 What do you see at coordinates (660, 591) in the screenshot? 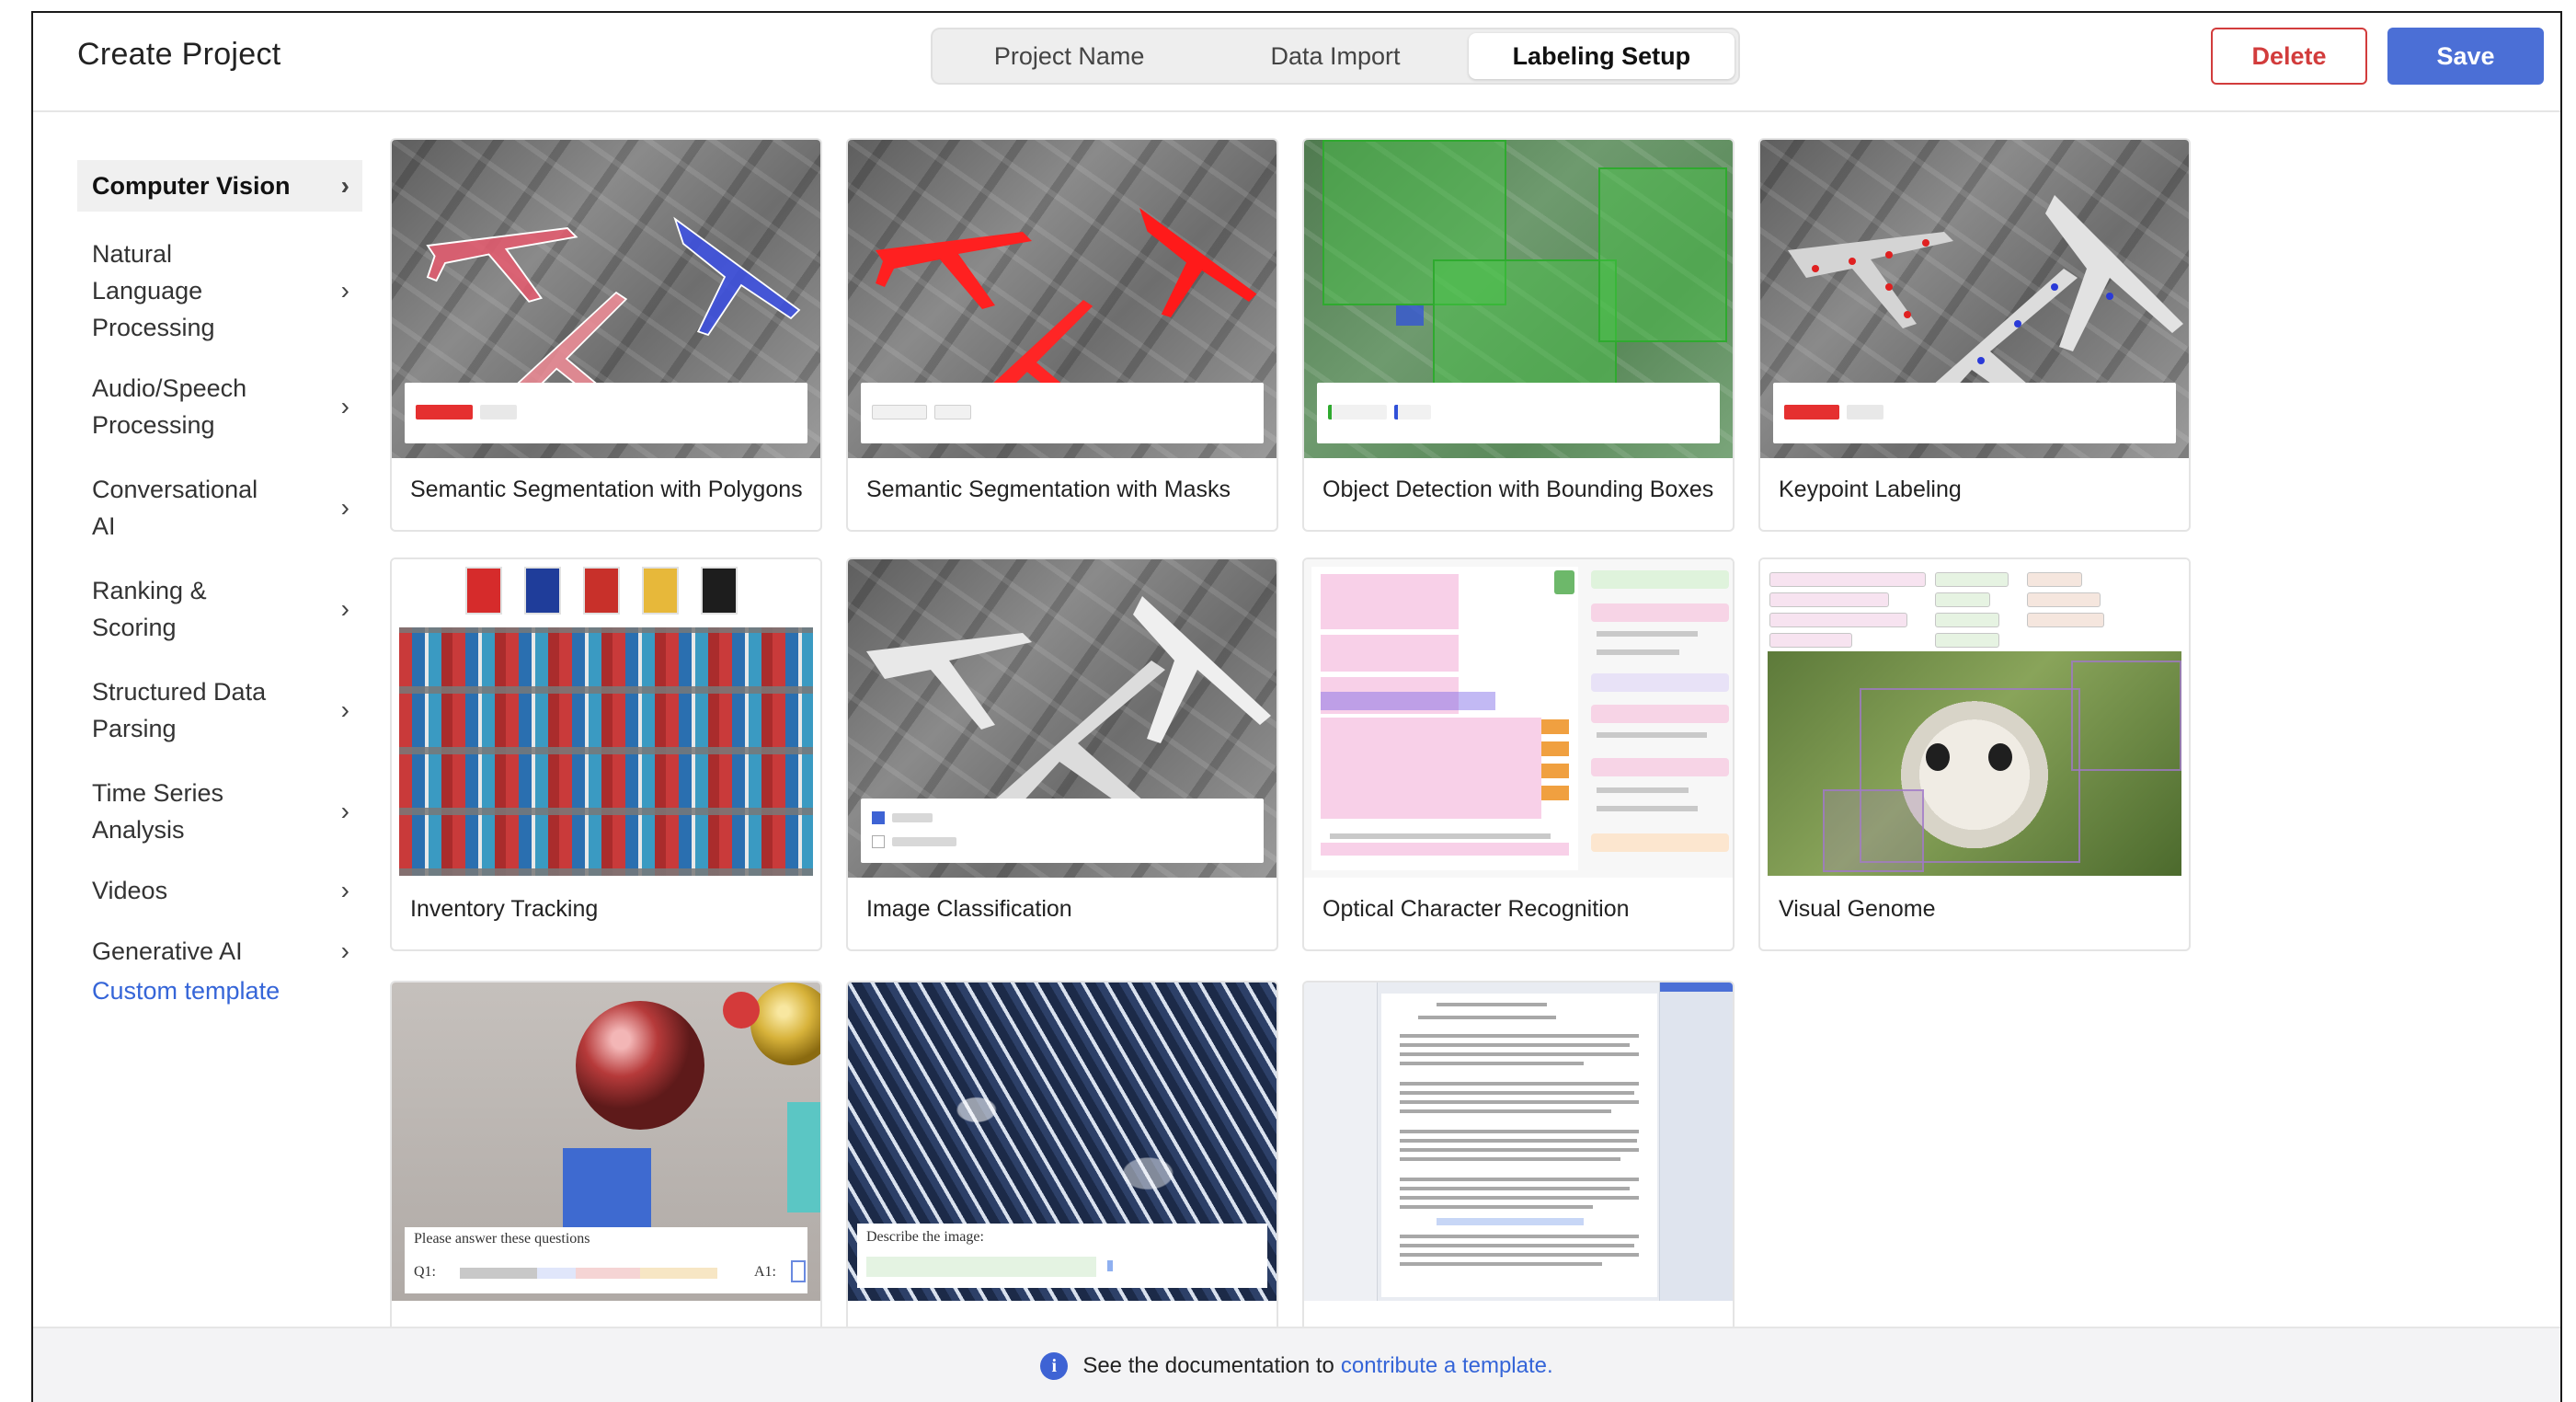
I see `product-sample` at bounding box center [660, 591].